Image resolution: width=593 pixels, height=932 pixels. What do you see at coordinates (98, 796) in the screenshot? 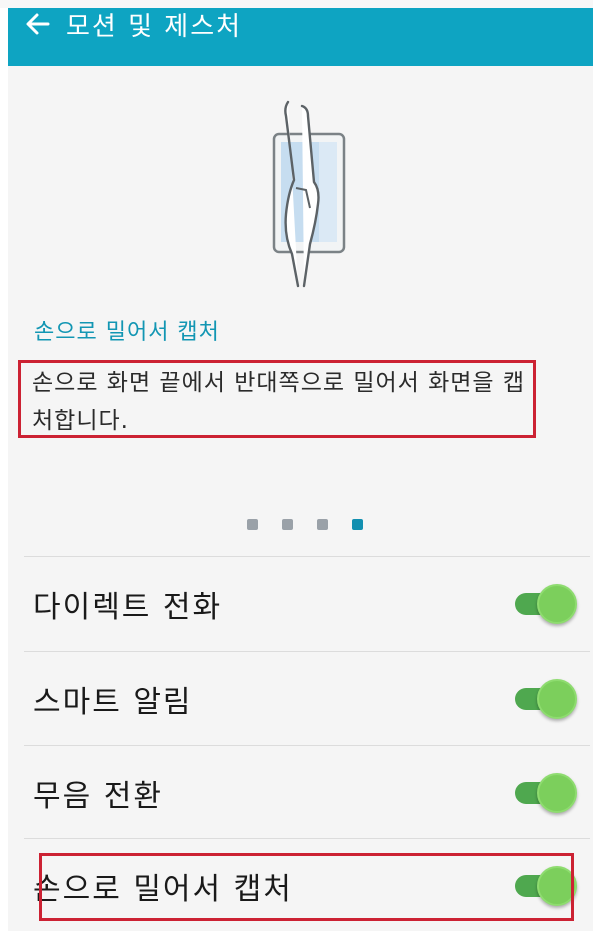
I see `setting-label: 무음 전환` at bounding box center [98, 796].